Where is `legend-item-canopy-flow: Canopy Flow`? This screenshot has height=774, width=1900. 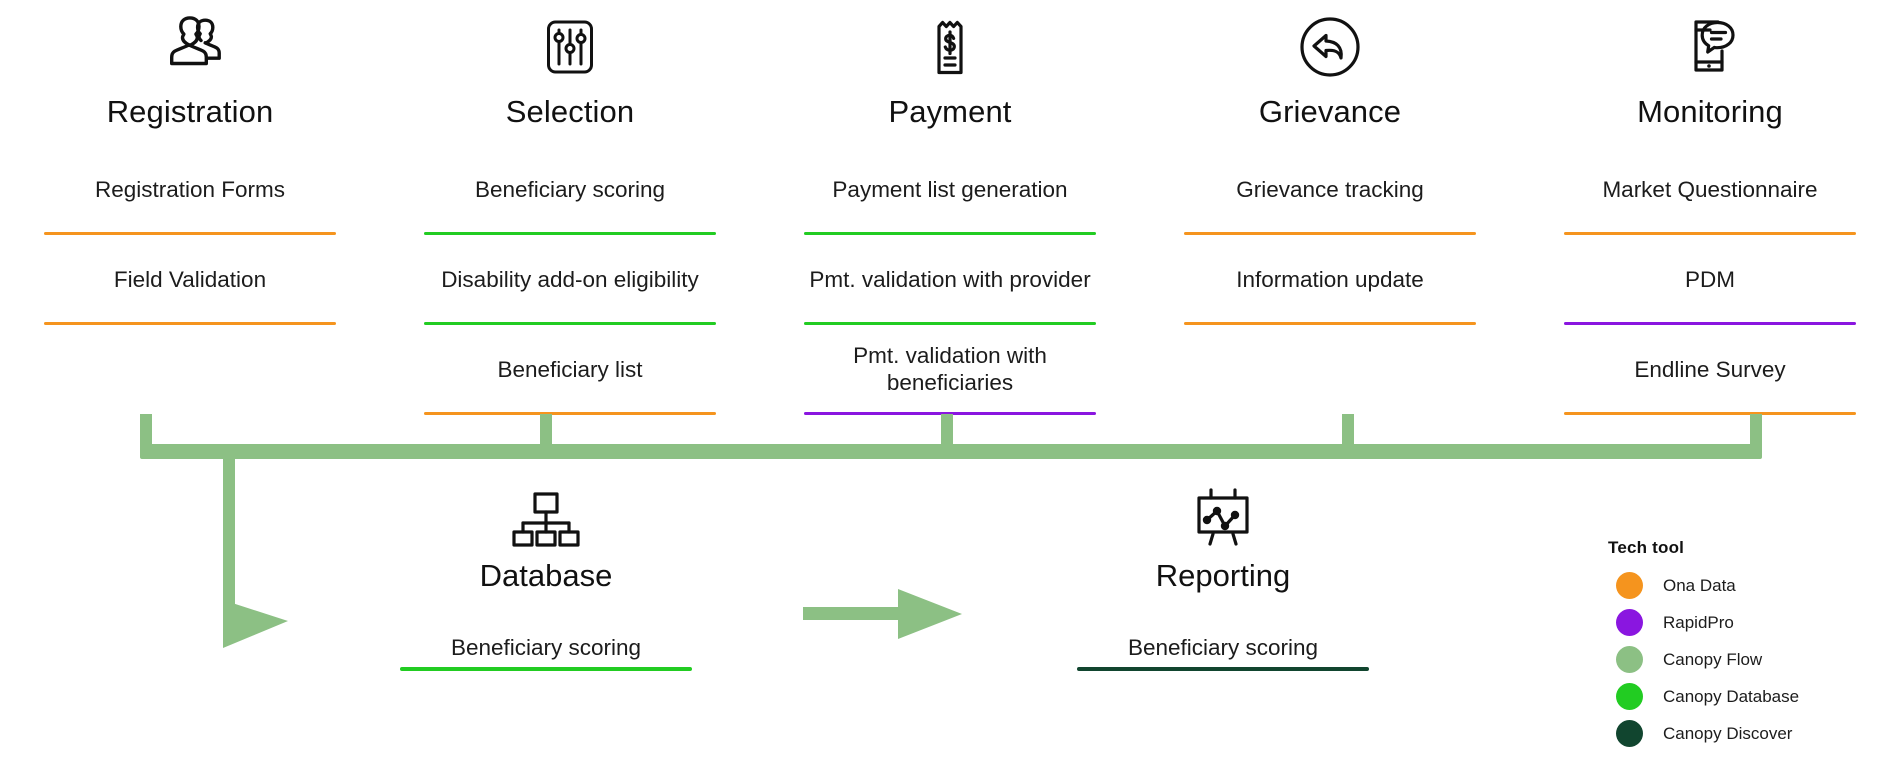 legend-item-canopy-flow: Canopy Flow is located at coordinates (1748, 659).